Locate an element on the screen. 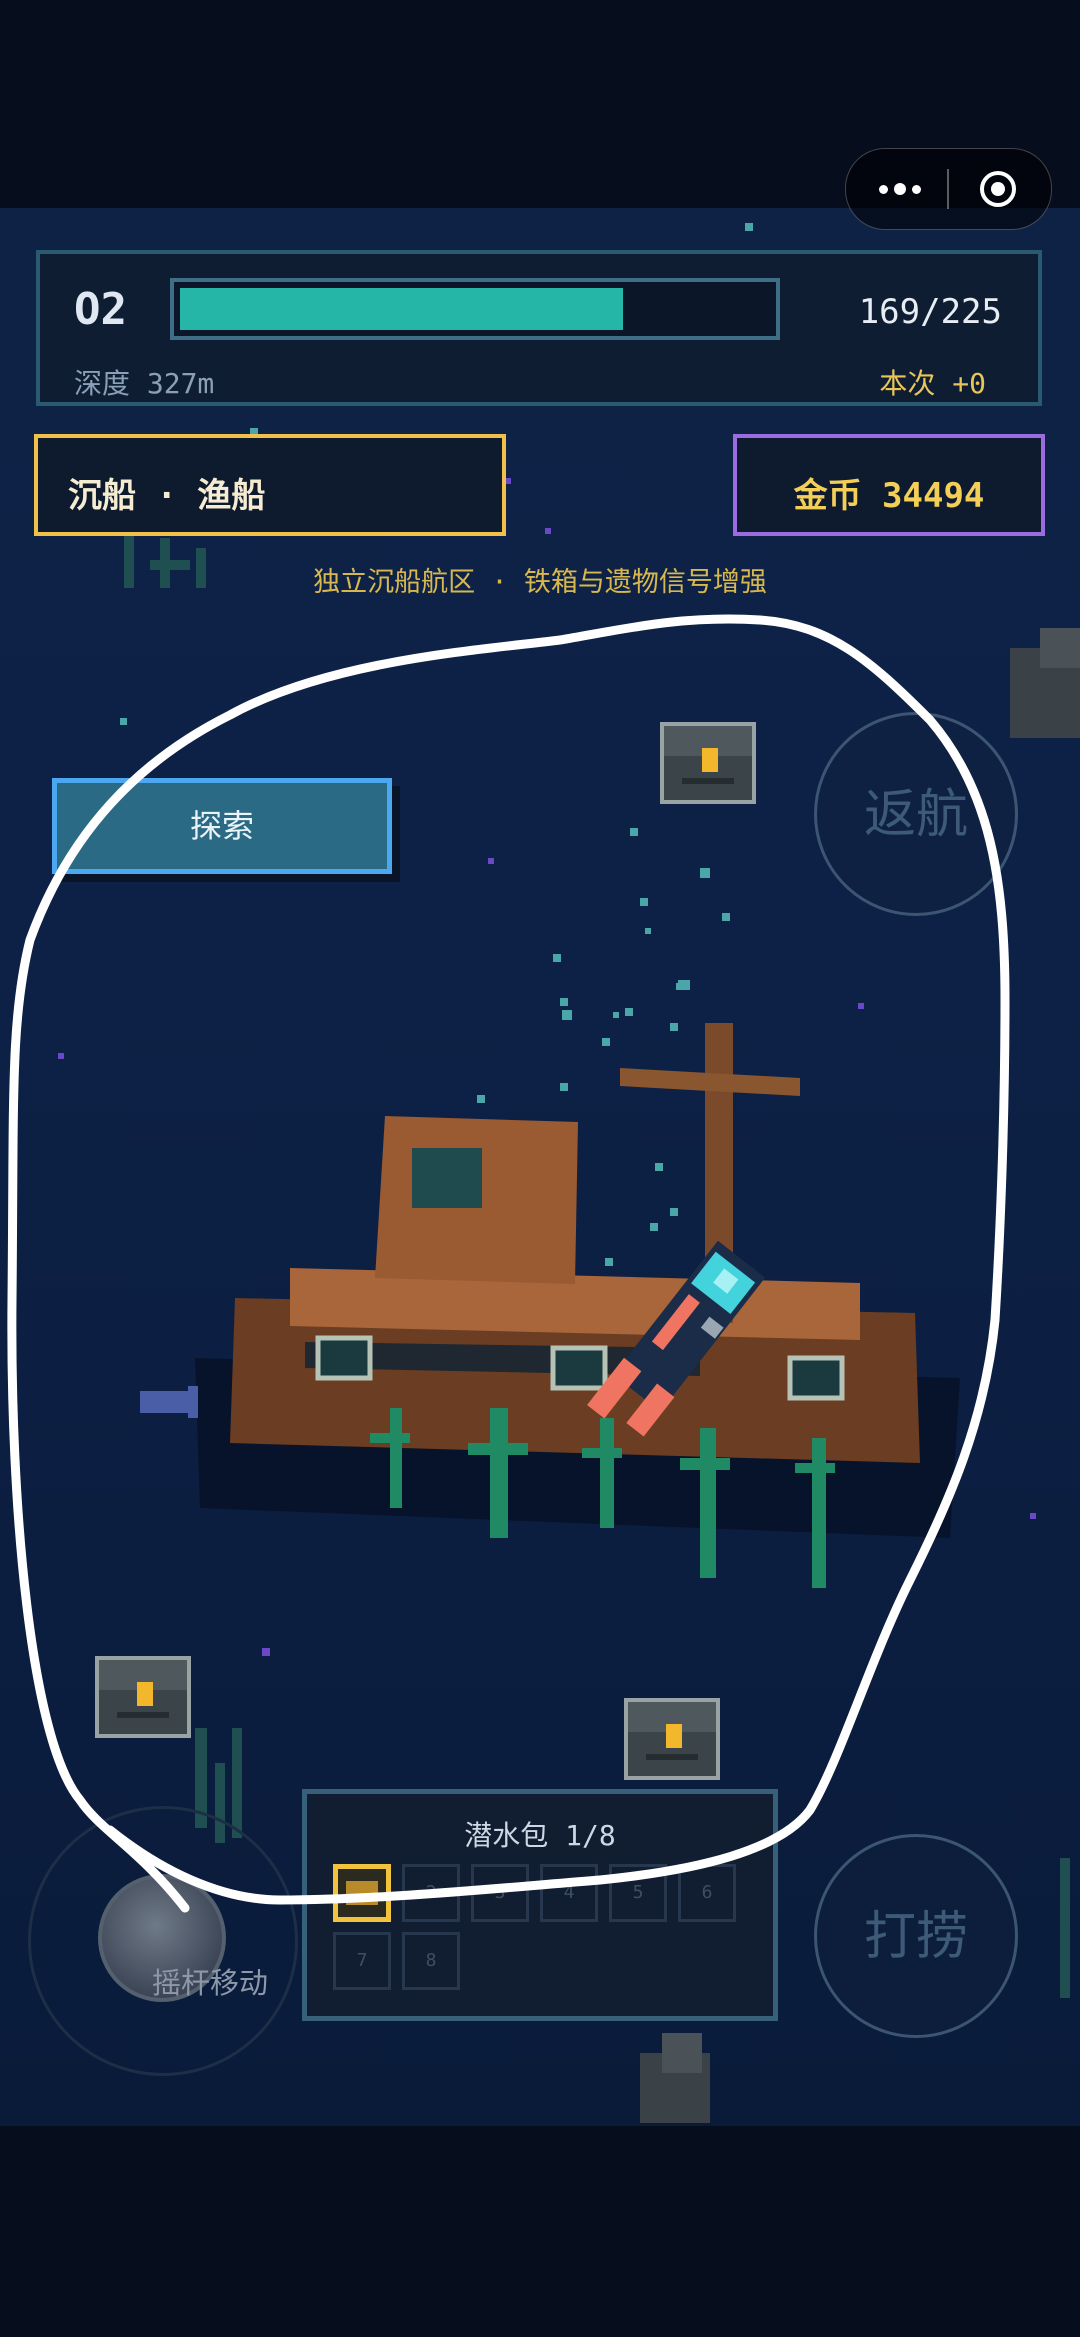 The width and height of the screenshot is (1080, 2337). depth-readout: 深度 327m is located at coordinates (144, 383).